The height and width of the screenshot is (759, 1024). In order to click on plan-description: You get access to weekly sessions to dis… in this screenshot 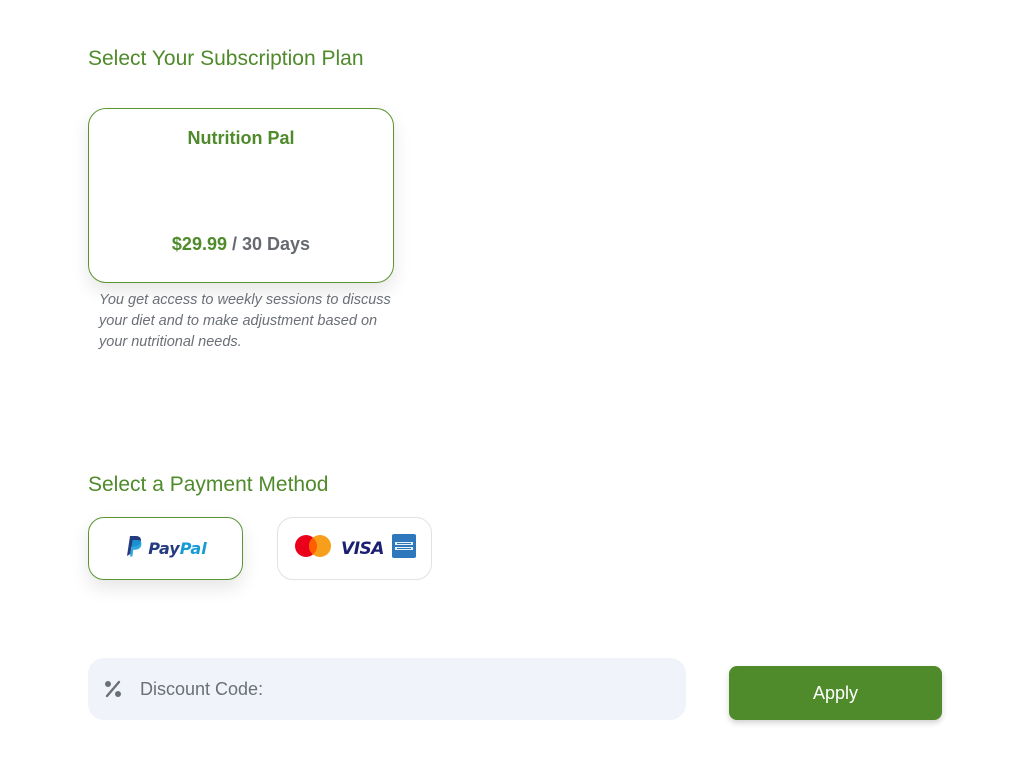, I will do `click(245, 321)`.